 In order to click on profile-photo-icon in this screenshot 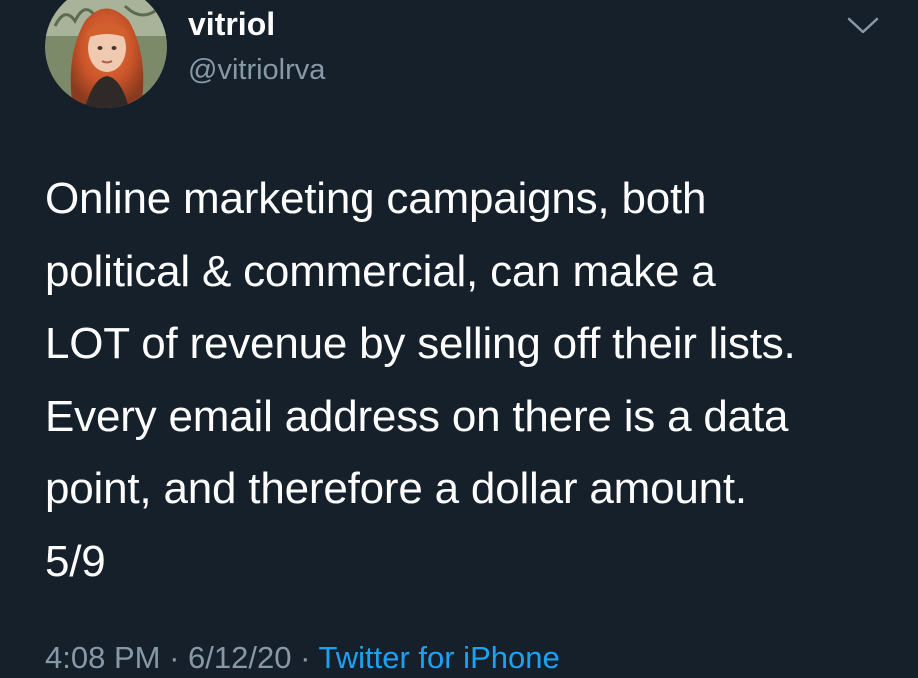, I will do `click(106, 54)`.